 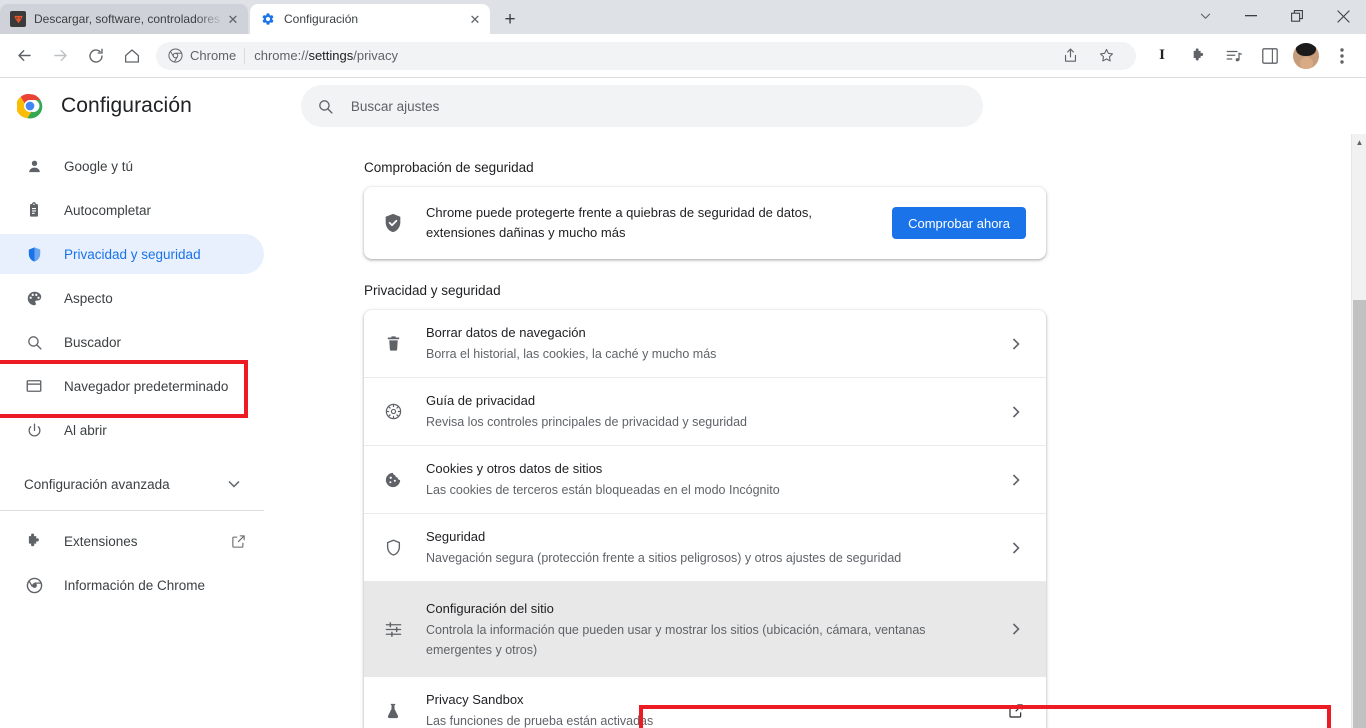 What do you see at coordinates (331, 55) in the screenshot?
I see `url-highlight: settings` at bounding box center [331, 55].